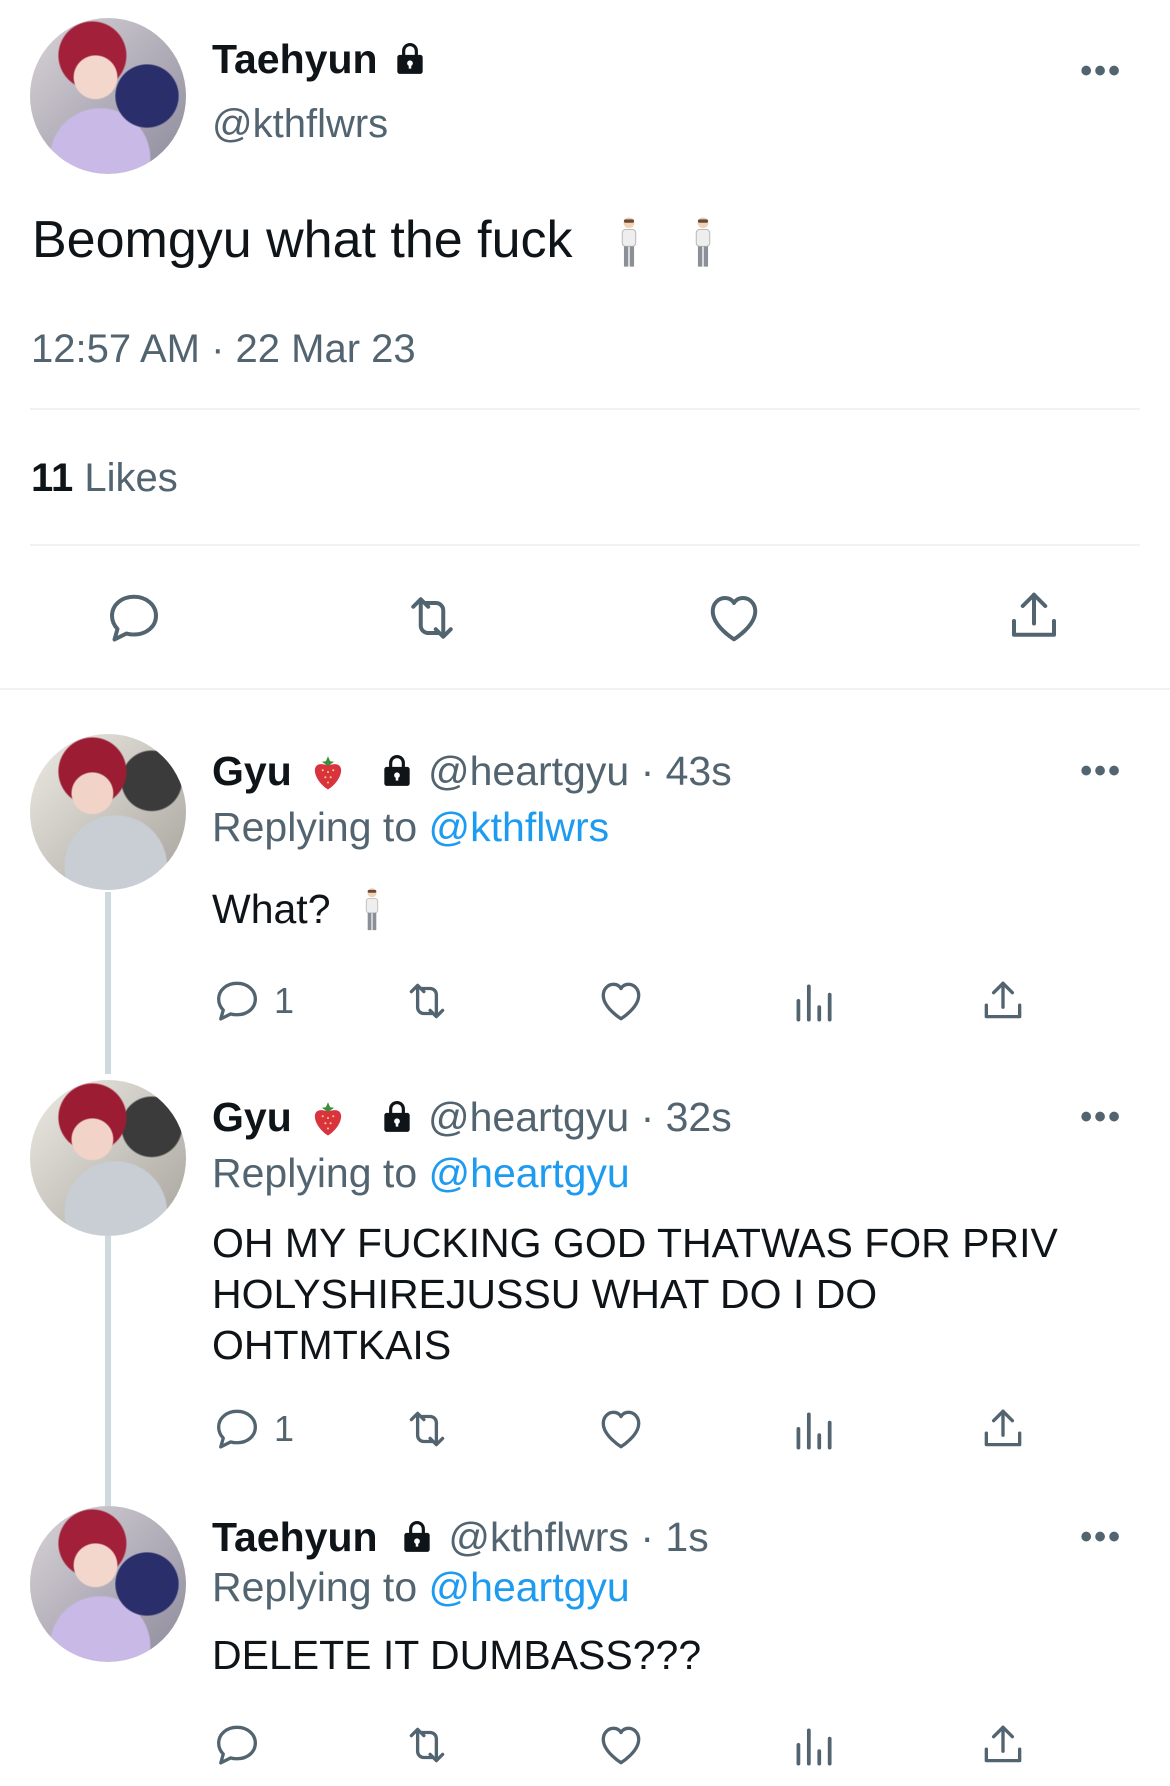 This screenshot has height=1786, width=1170. Describe the element at coordinates (131, 478) in the screenshot. I see `likes-label: Likes` at that location.